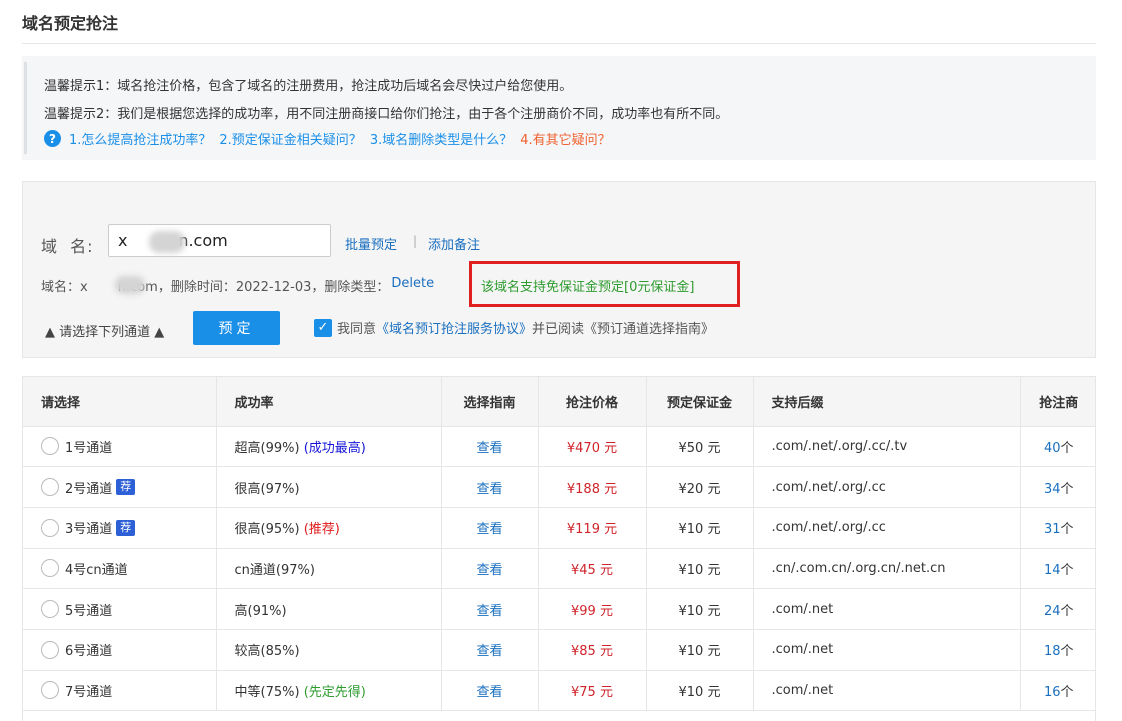 This screenshot has width=1122, height=721. I want to click on registrar-cell: 18个, so click(1057, 650).